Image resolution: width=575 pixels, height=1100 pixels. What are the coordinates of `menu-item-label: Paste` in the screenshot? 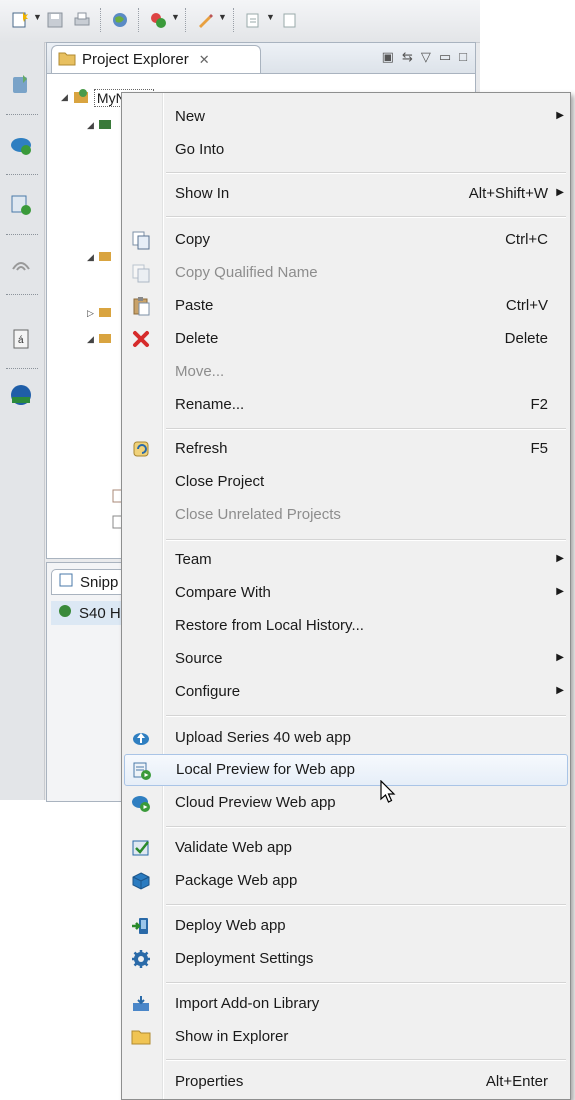 It's located at (194, 305).